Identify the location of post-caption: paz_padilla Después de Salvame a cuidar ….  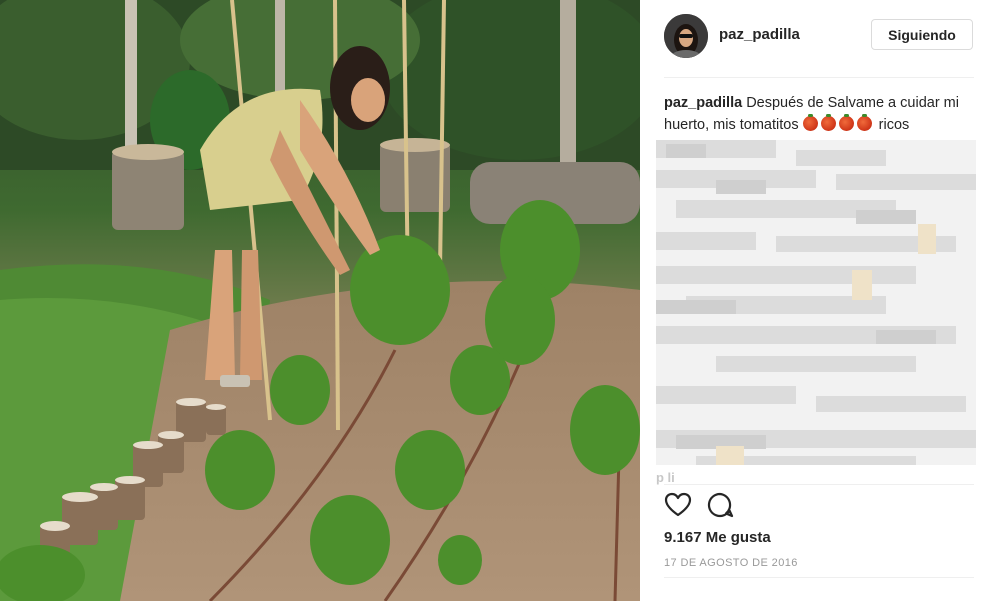
(820, 114).